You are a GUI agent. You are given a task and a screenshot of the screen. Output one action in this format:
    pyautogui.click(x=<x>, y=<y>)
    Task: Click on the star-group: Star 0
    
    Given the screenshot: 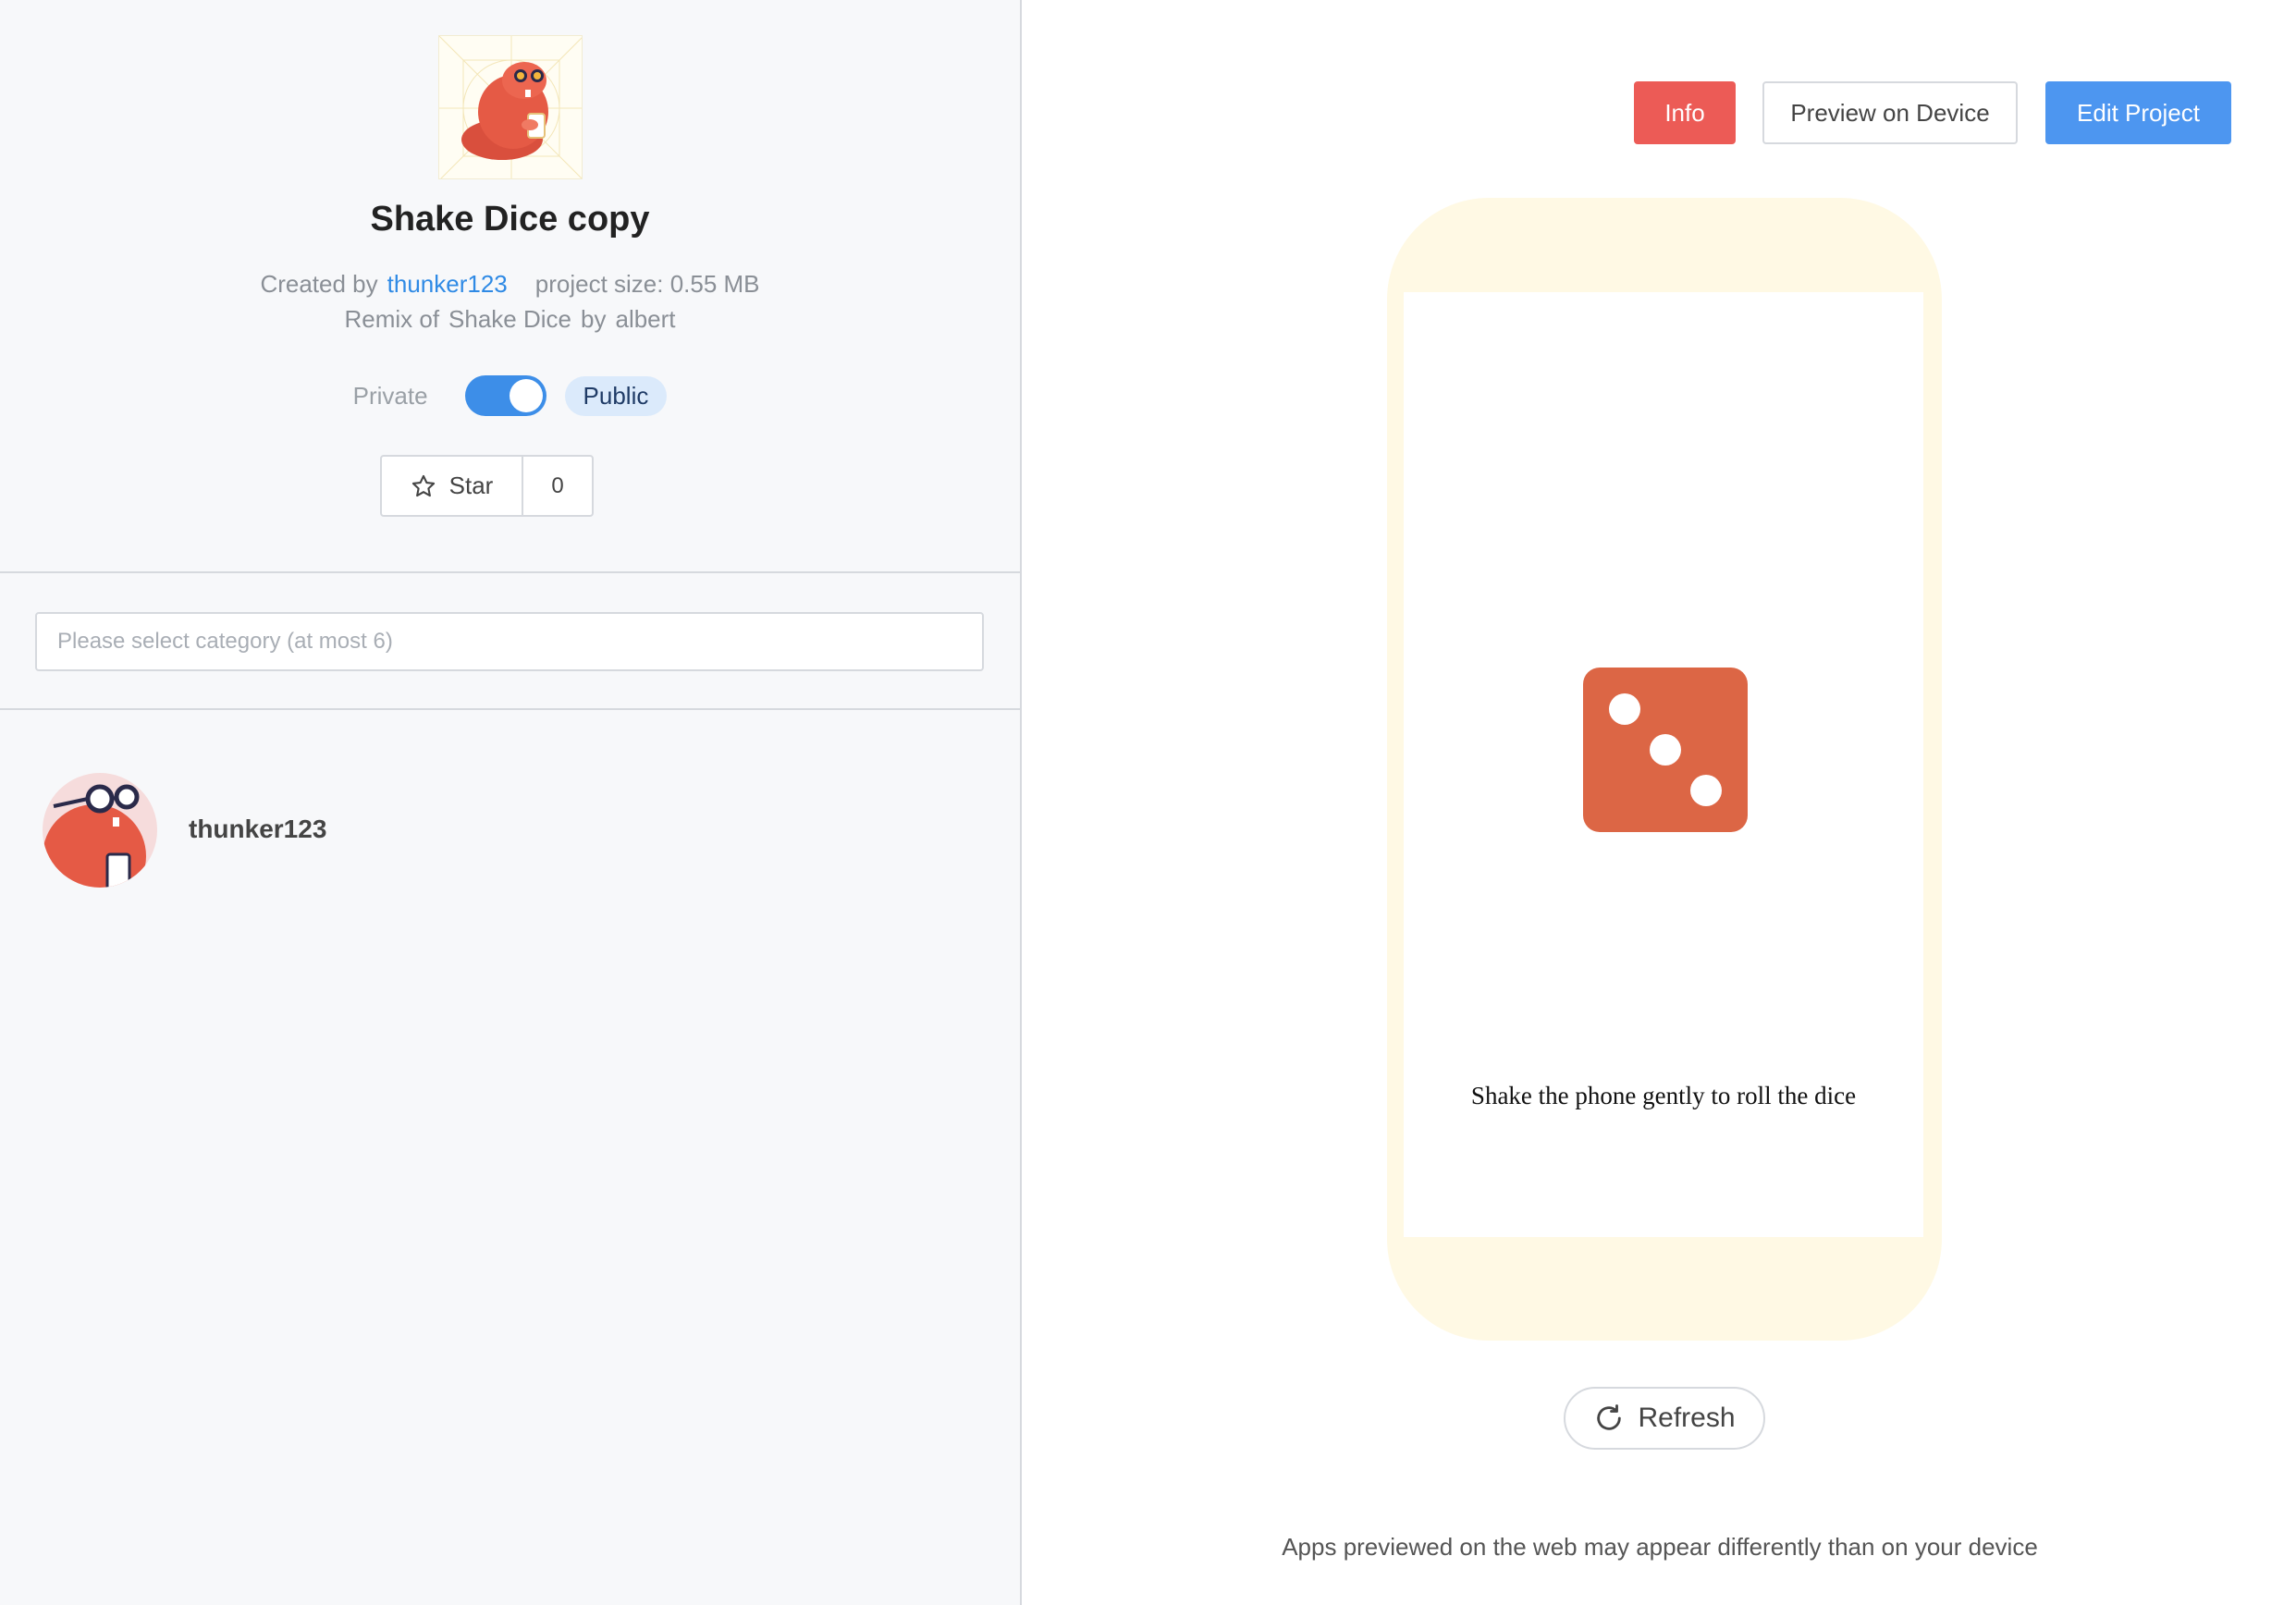 What is the action you would take?
    pyautogui.click(x=487, y=486)
    